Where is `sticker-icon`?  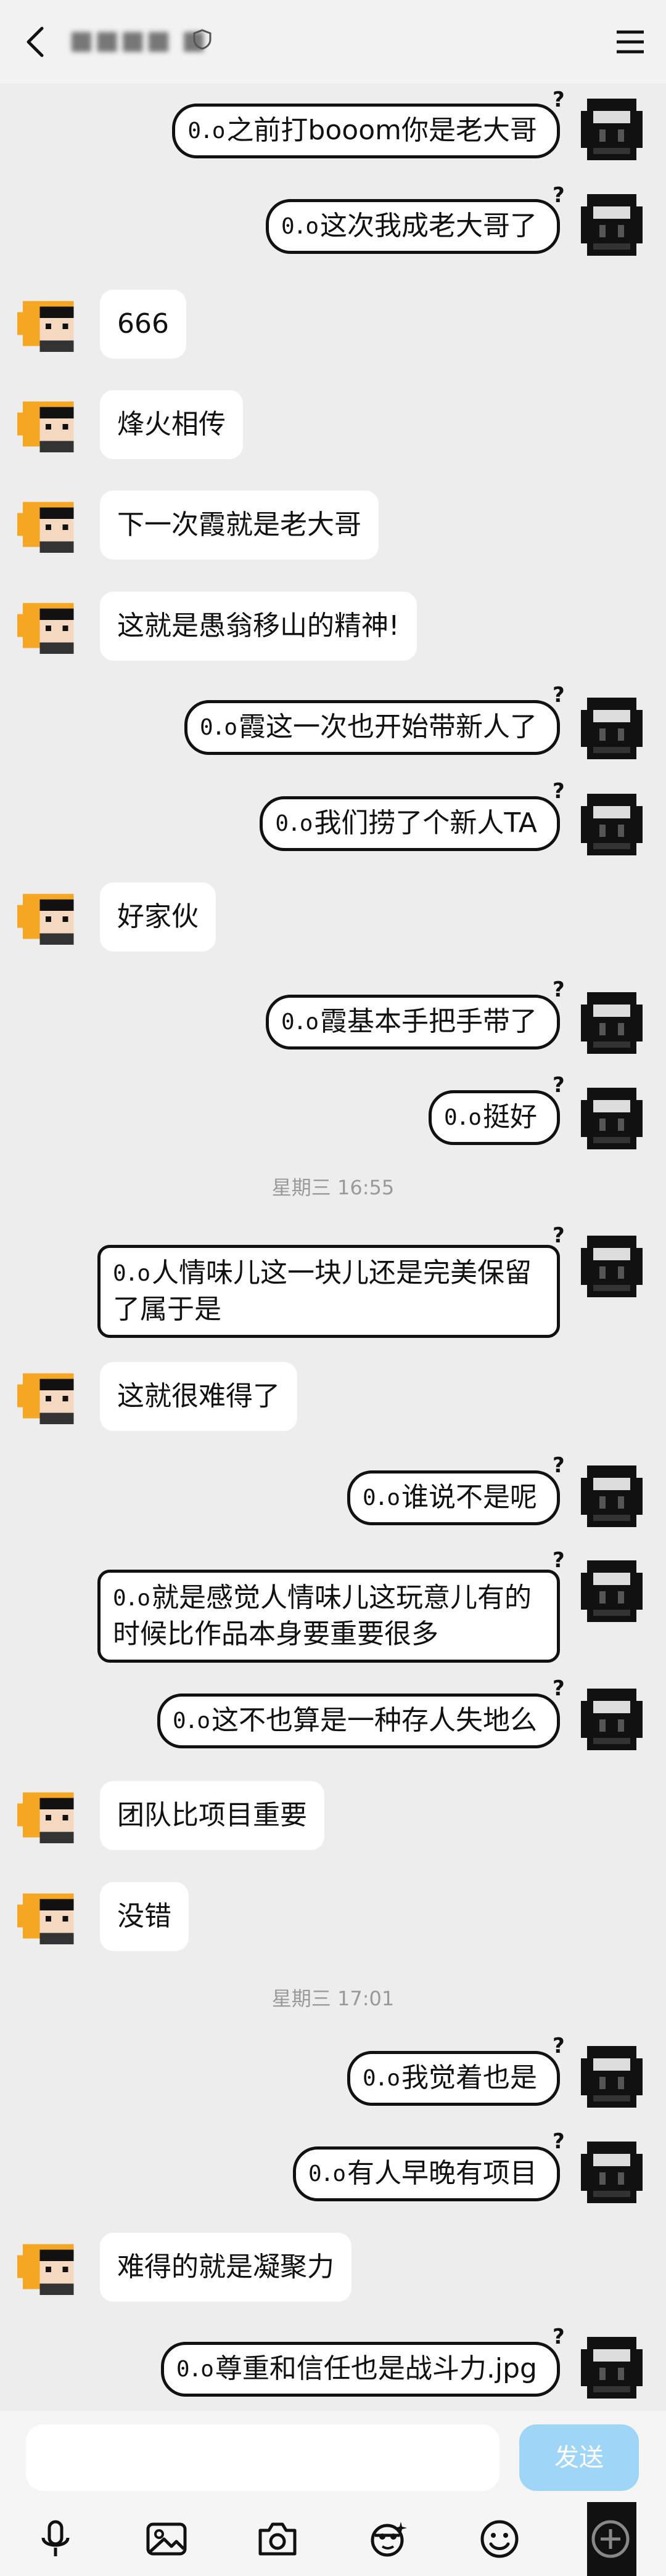 sticker-icon is located at coordinates (388, 2539).